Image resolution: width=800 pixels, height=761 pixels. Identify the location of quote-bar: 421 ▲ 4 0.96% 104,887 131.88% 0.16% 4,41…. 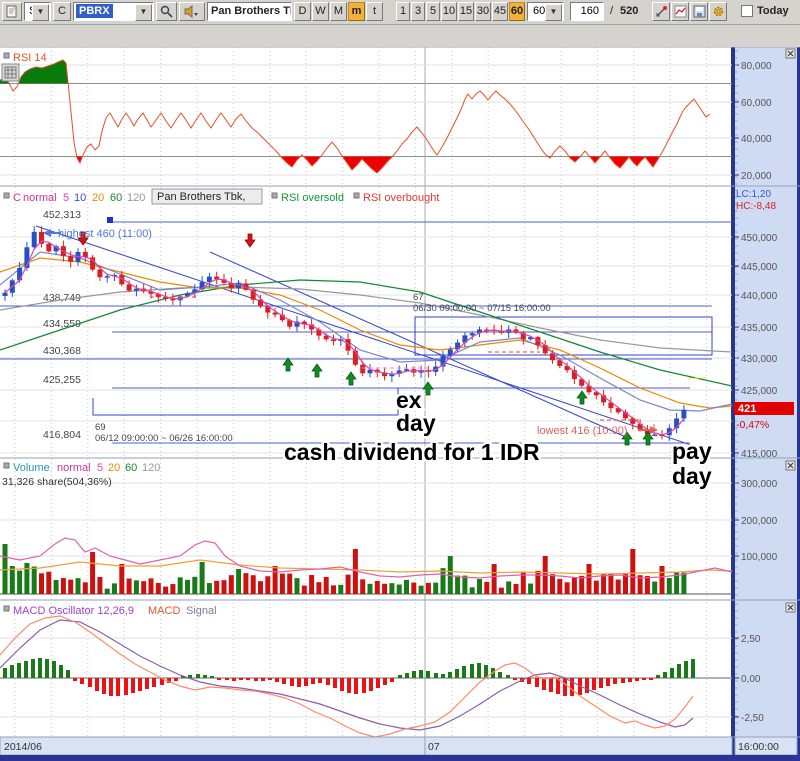
(400, 48).